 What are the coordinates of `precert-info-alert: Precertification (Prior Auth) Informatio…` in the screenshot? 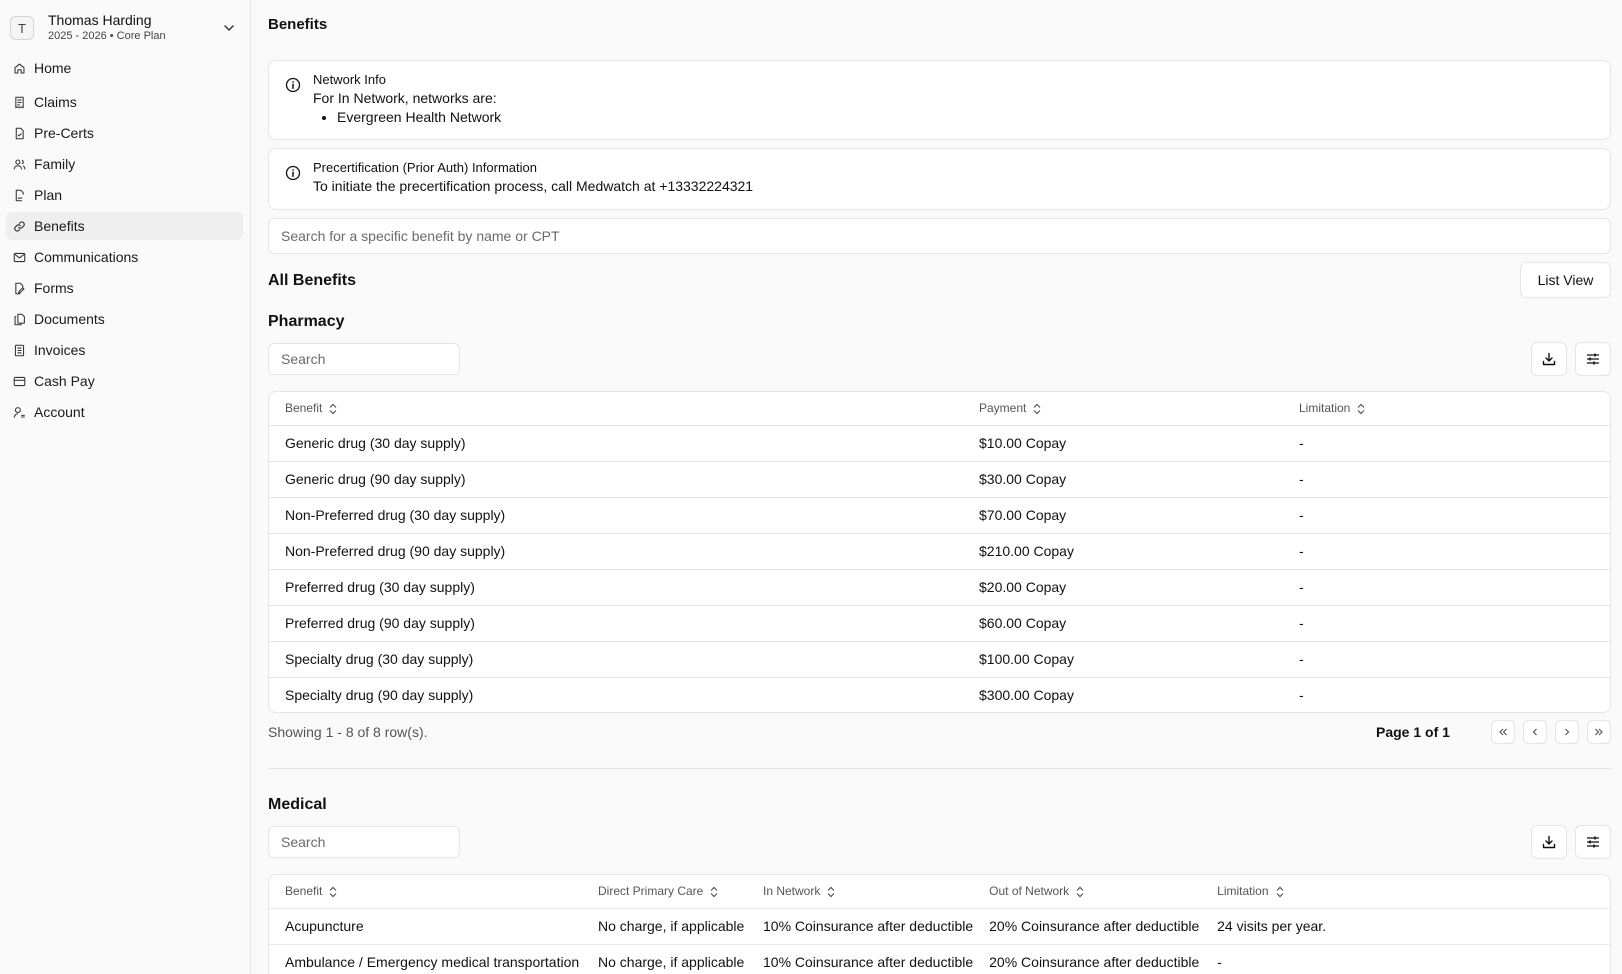 It's located at (939, 179).